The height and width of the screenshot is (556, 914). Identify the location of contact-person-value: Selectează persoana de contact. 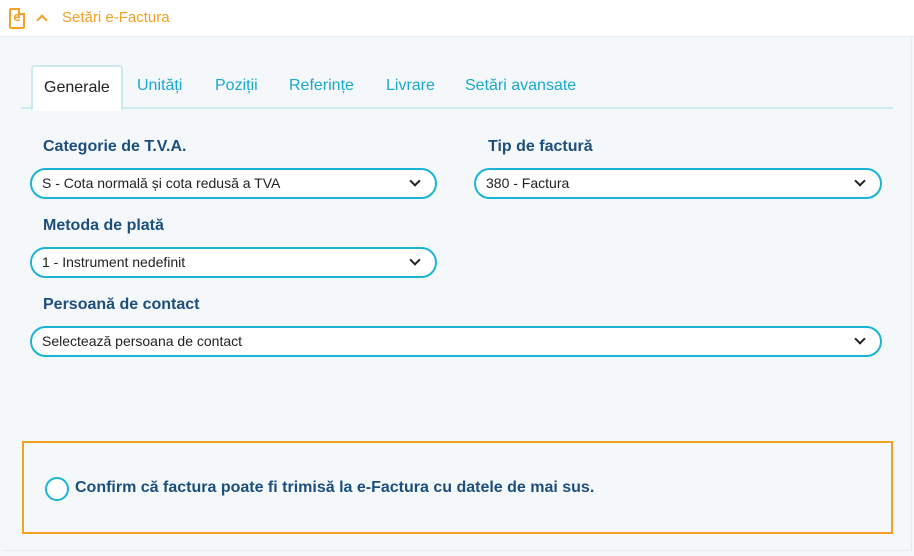
(142, 341).